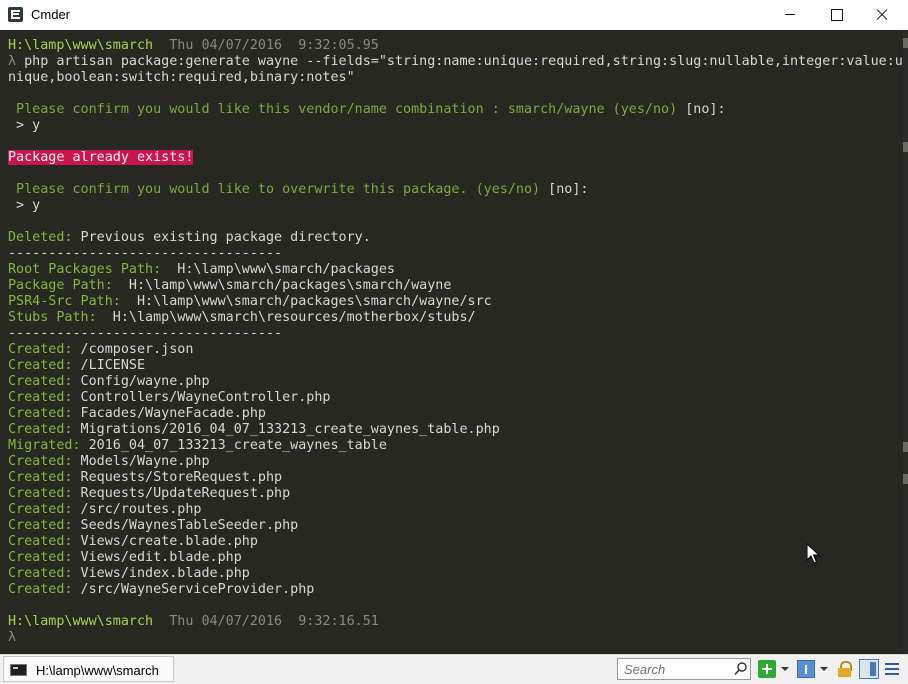  Describe the element at coordinates (161, 589) in the screenshot. I see `output-line: Created: /src/WayneServiceProvider.php` at that location.